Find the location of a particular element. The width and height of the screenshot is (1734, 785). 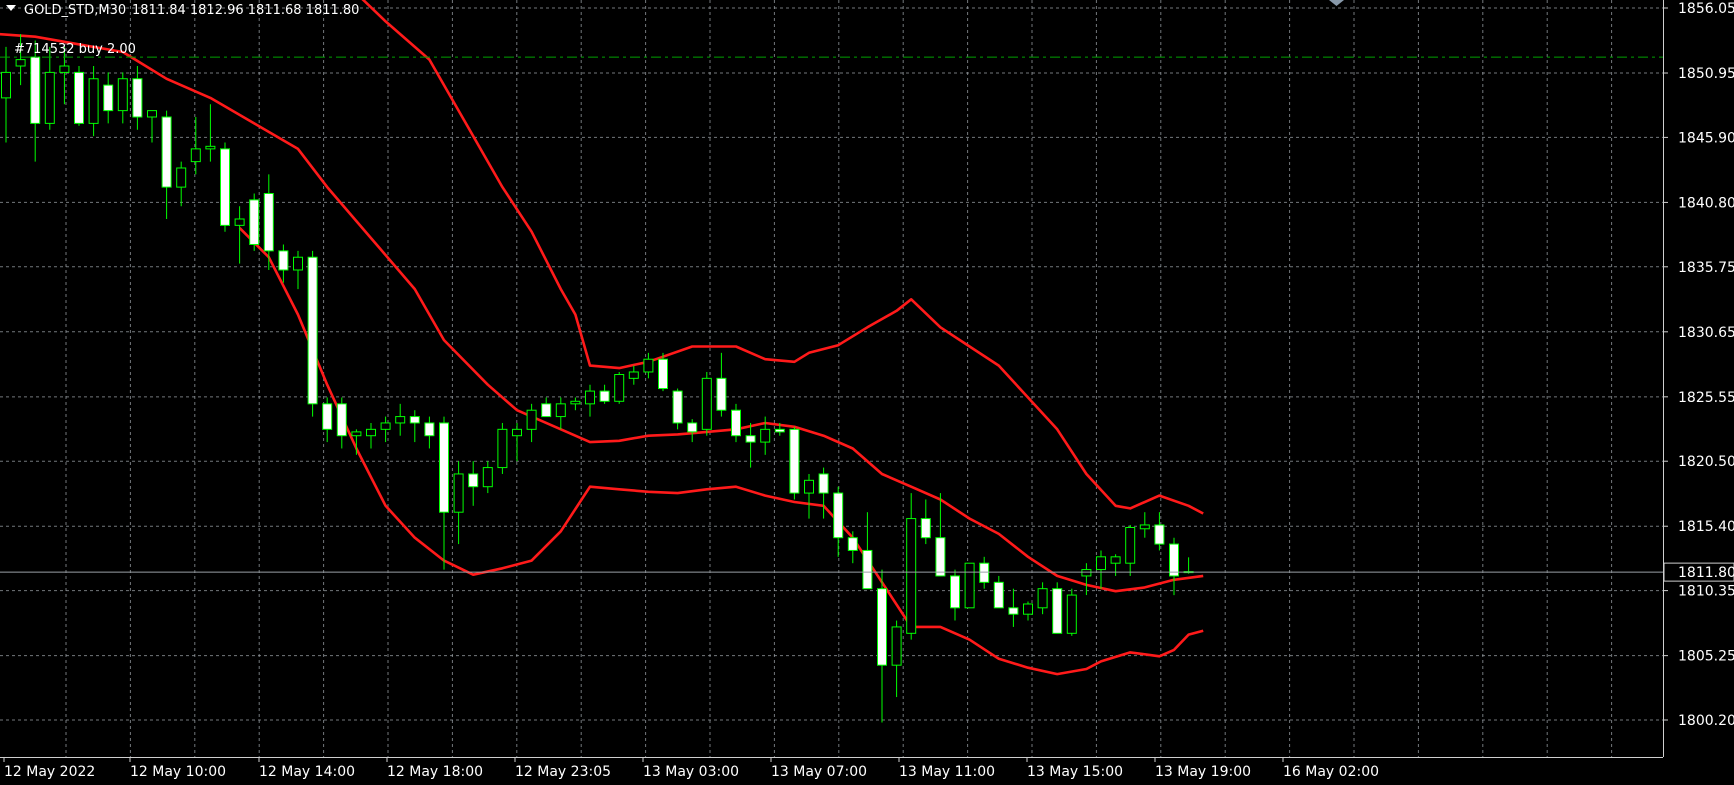

time-tick-label: 12 May 10:00 is located at coordinates (178, 772).